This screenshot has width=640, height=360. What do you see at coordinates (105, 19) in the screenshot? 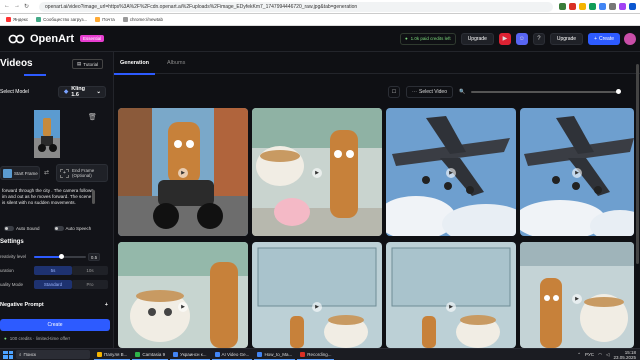
I see `bookmark-item: Почта` at bounding box center [105, 19].